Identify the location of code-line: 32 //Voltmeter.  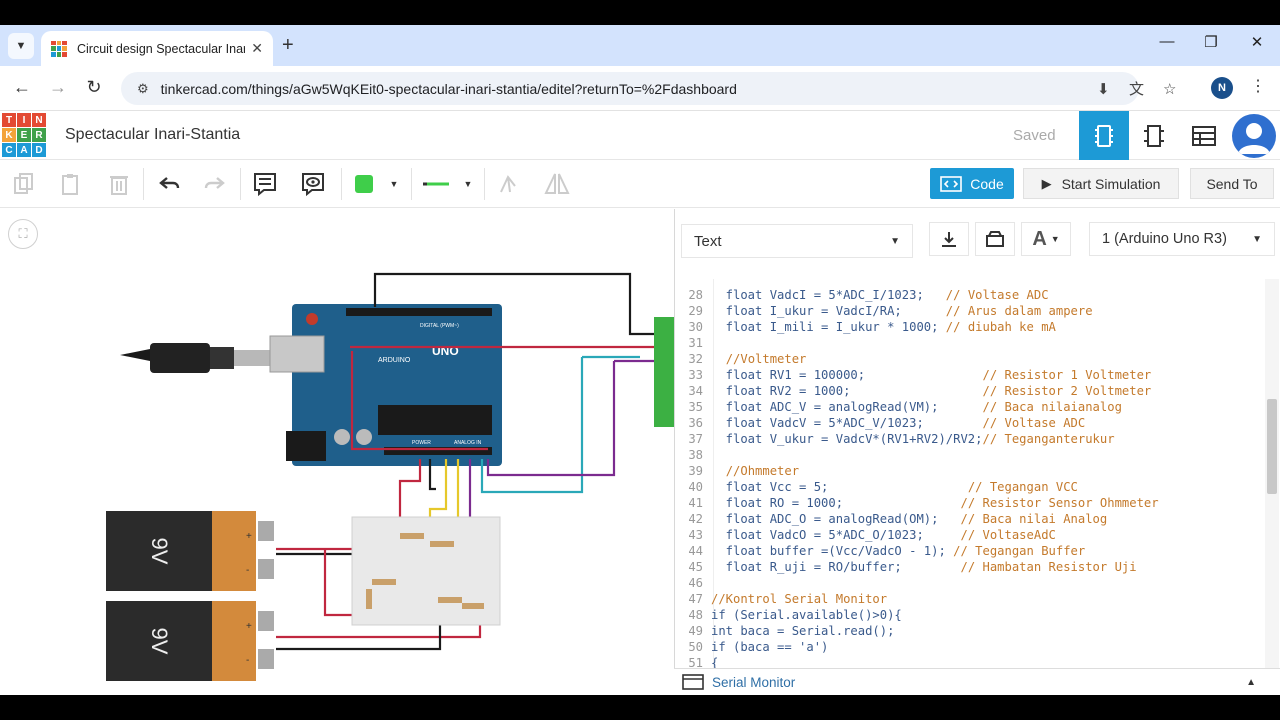
(971, 359).